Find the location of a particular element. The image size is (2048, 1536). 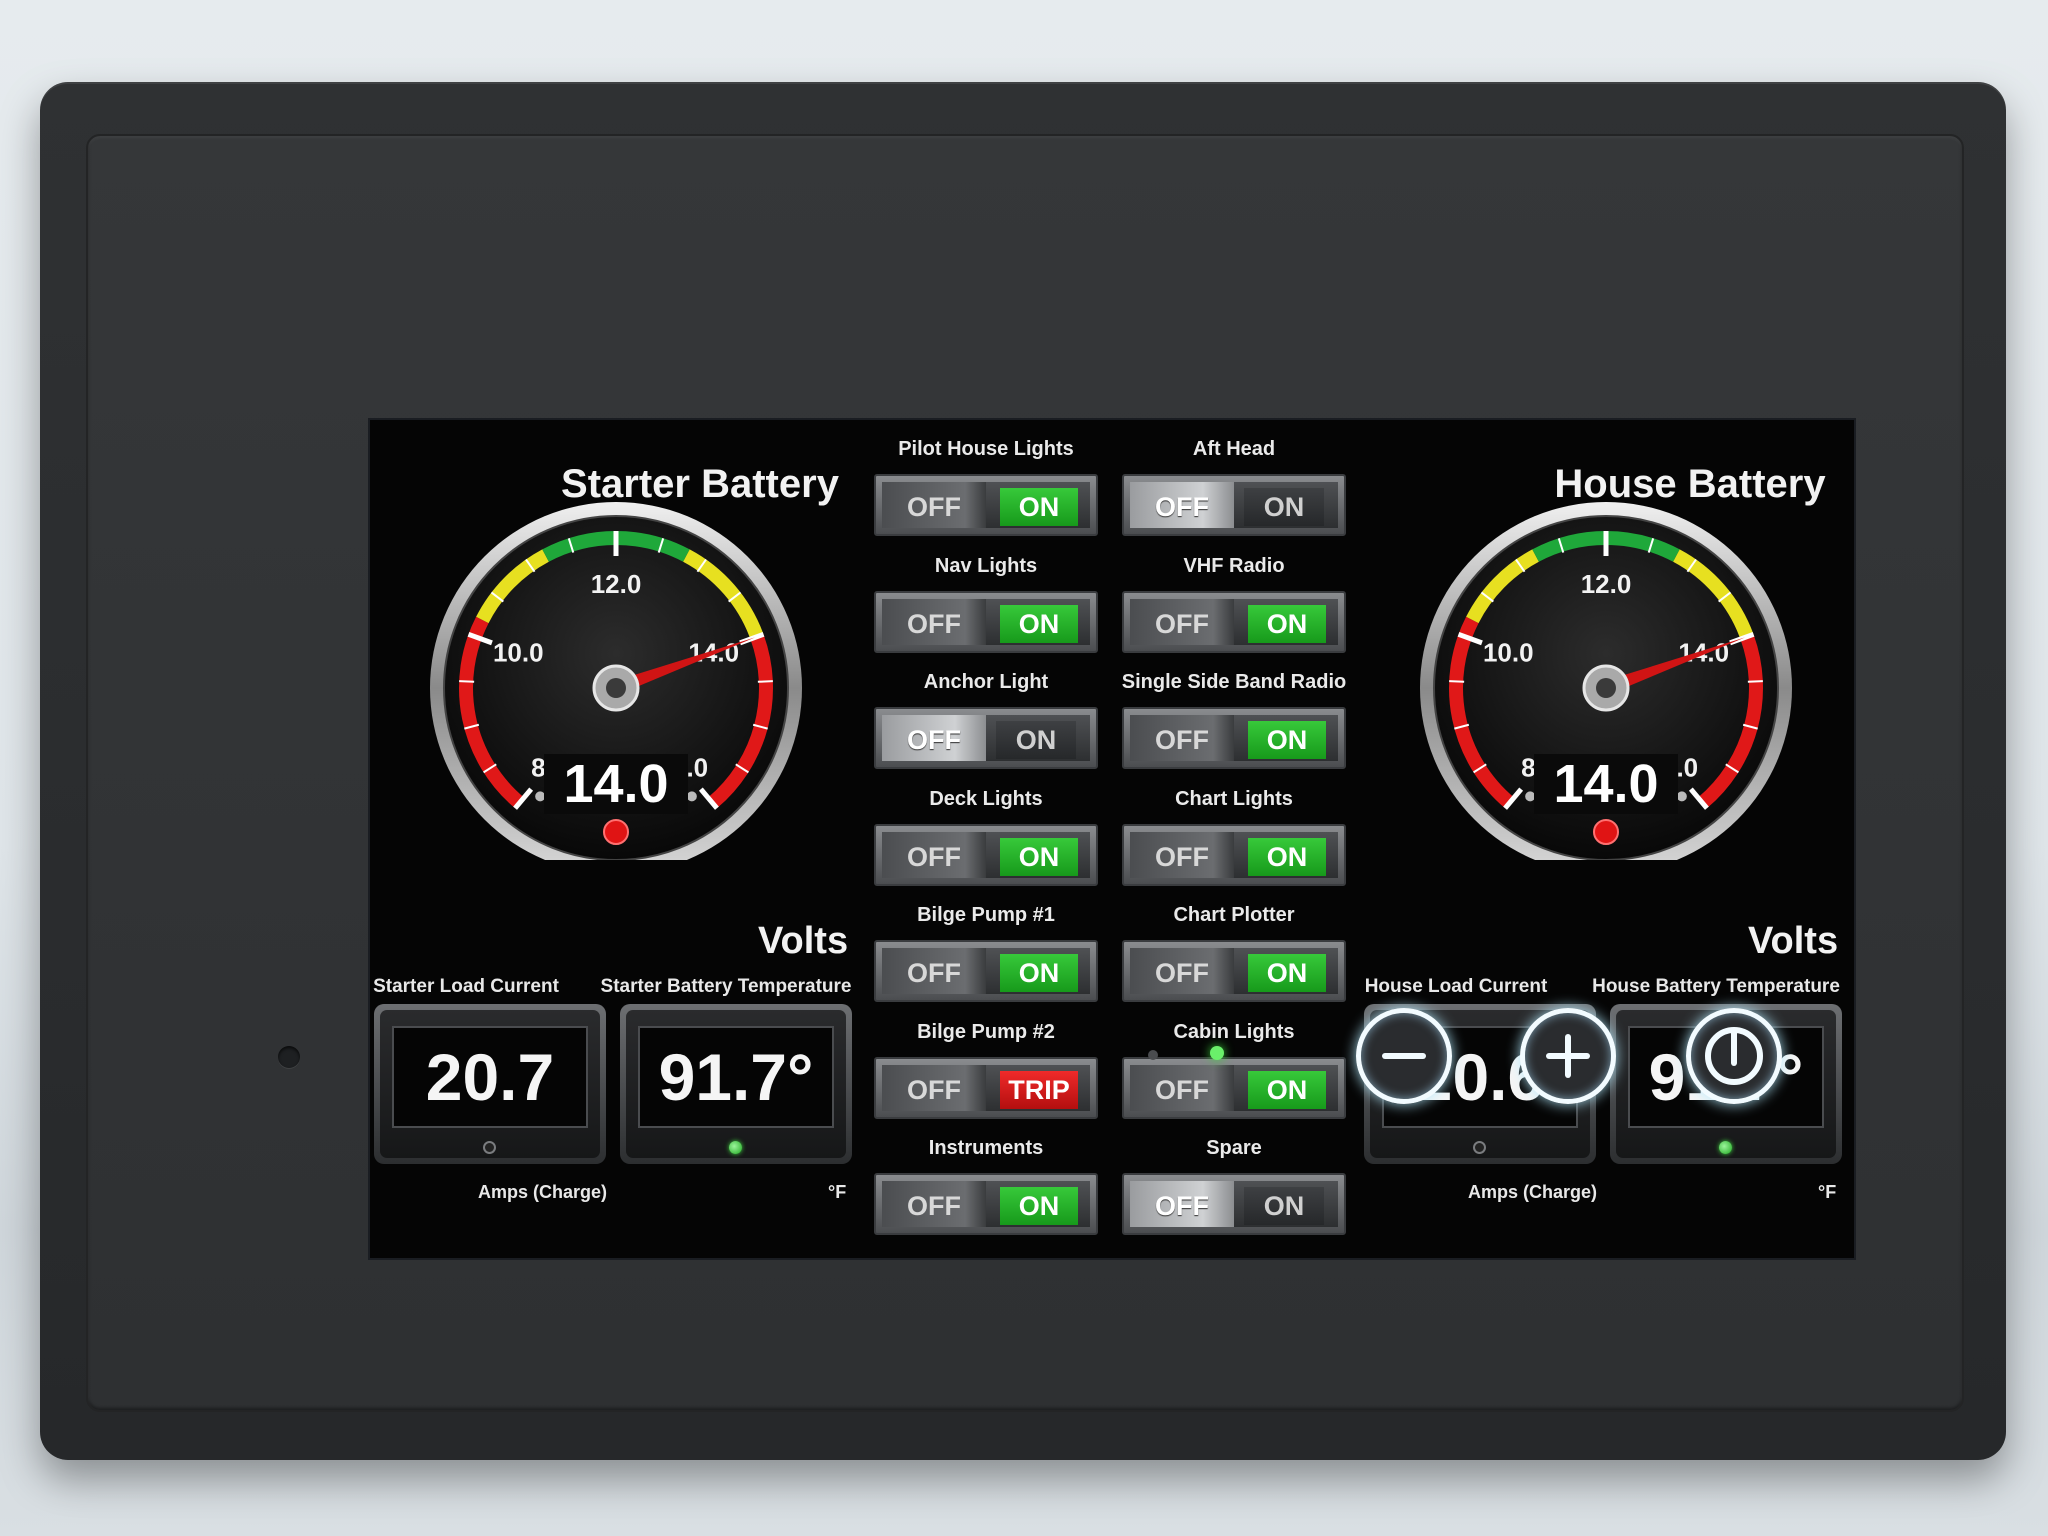

switch-label-instruments: Instruments is located at coordinates (986, 1148).